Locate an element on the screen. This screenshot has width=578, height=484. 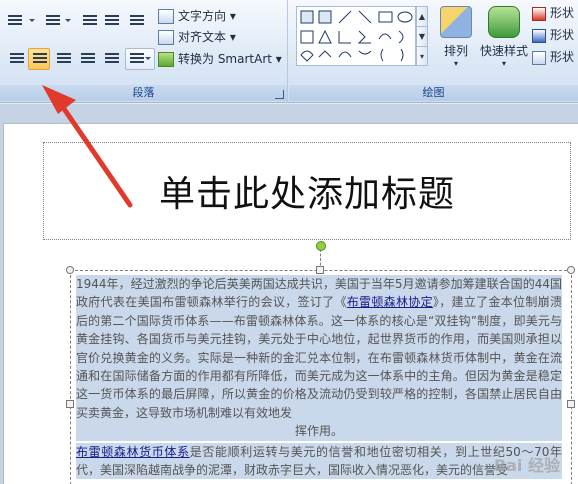
shape-outline-button: 形状 is located at coordinates (553, 35).